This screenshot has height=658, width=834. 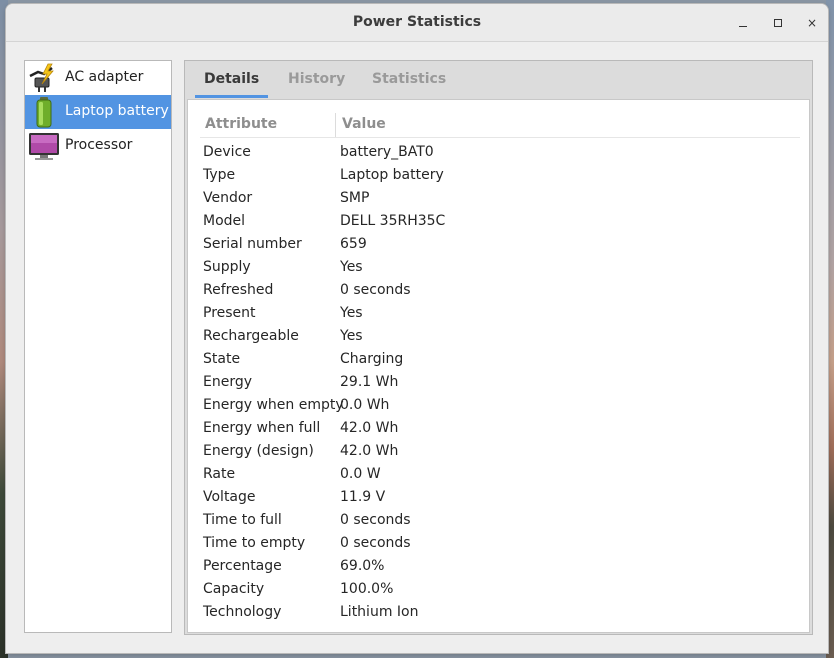 I want to click on column-header-value: Value, so click(x=364, y=124).